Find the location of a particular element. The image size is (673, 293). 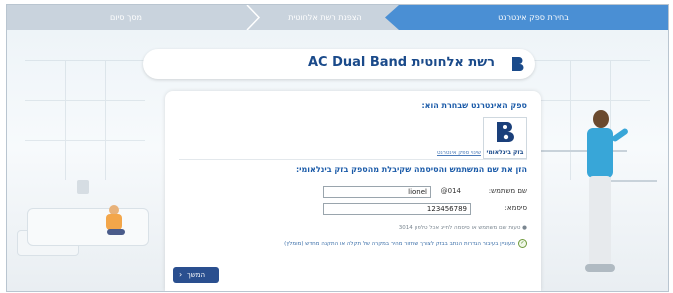

step-separator-icon is located at coordinates (253, 17).